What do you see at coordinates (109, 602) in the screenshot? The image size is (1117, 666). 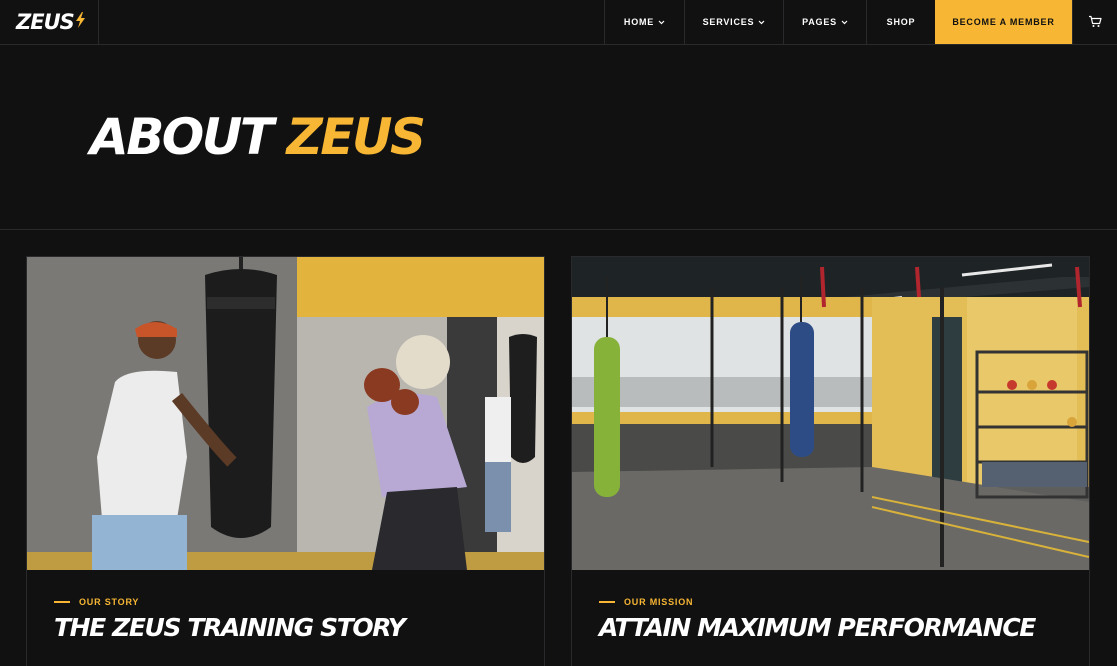 I see `card-eyebrow-label: OUR STORY` at bounding box center [109, 602].